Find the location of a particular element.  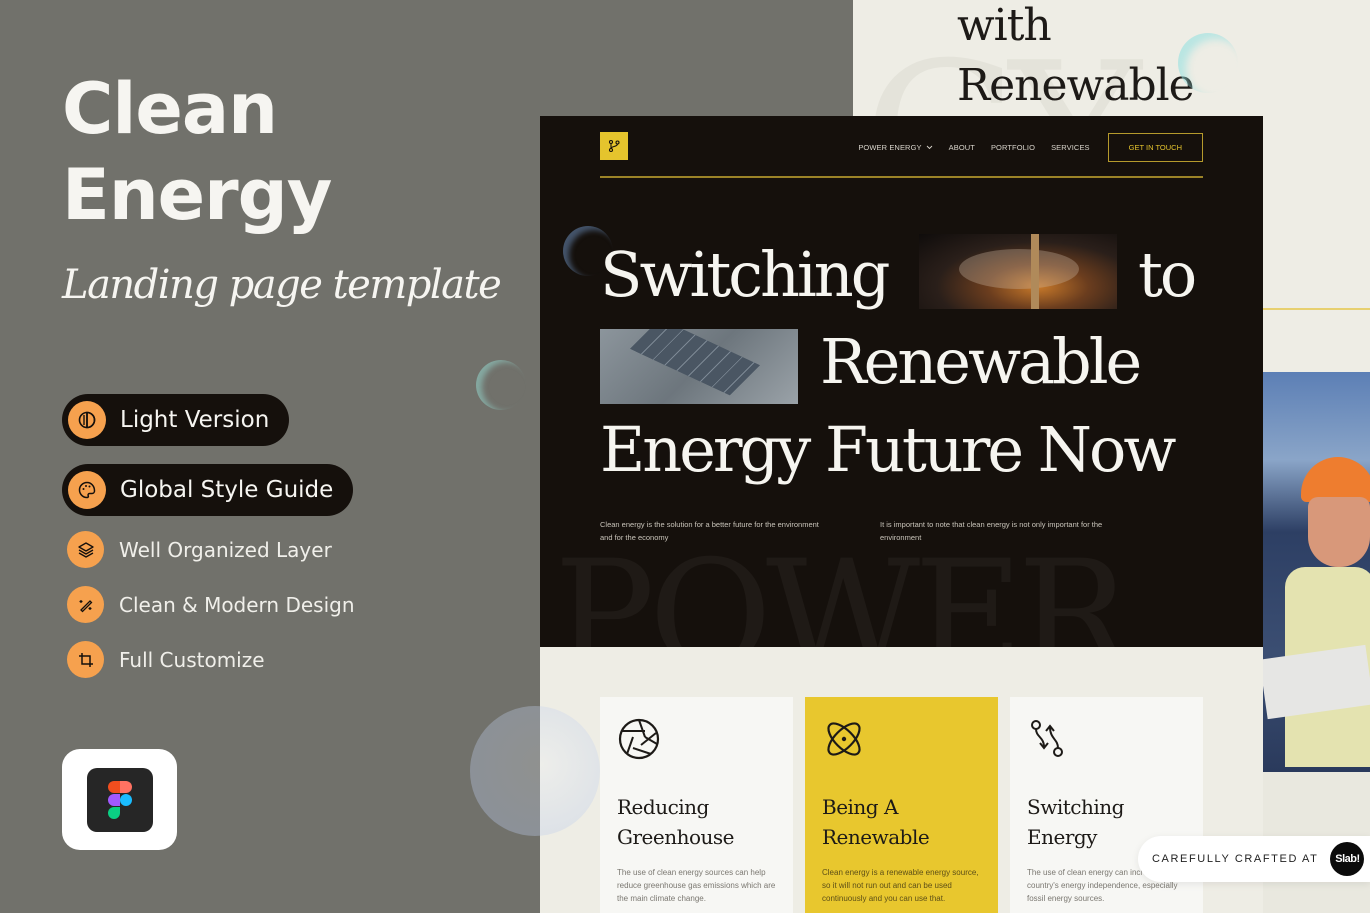

worker-photo is located at coordinates (1316, 572).